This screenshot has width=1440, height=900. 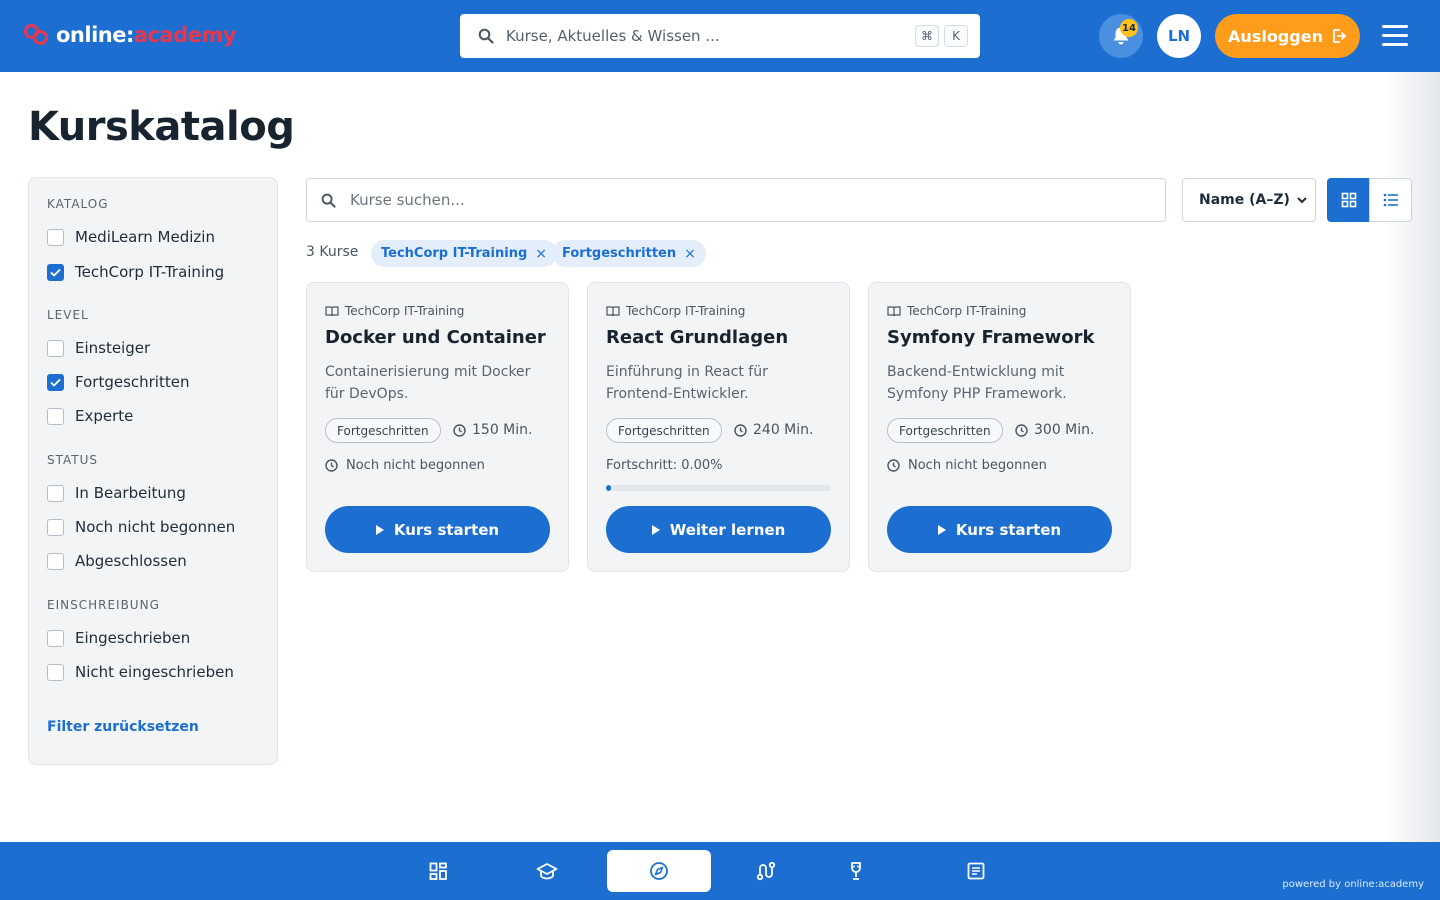 I want to click on list-icon, so click(x=1390, y=200).